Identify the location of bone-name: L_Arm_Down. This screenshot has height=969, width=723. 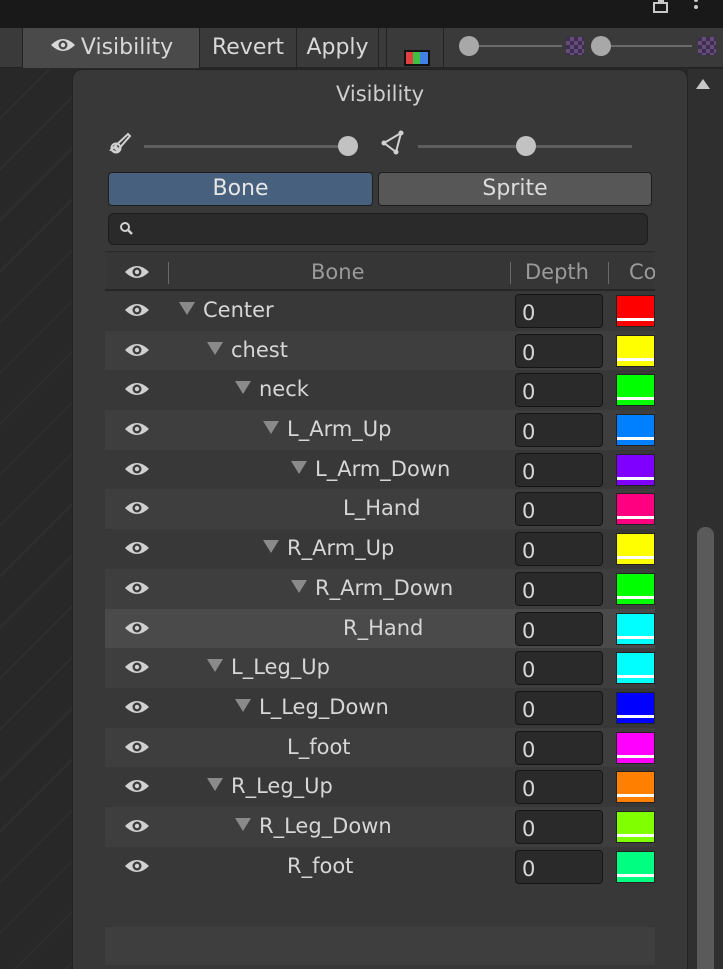
(370, 470).